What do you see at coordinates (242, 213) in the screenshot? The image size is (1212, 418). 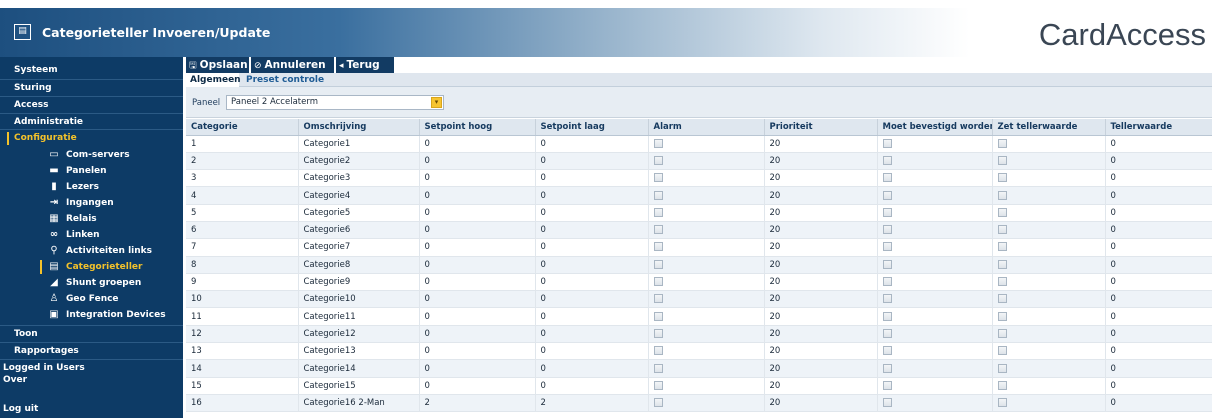 I see `cell-categorie: 5` at bounding box center [242, 213].